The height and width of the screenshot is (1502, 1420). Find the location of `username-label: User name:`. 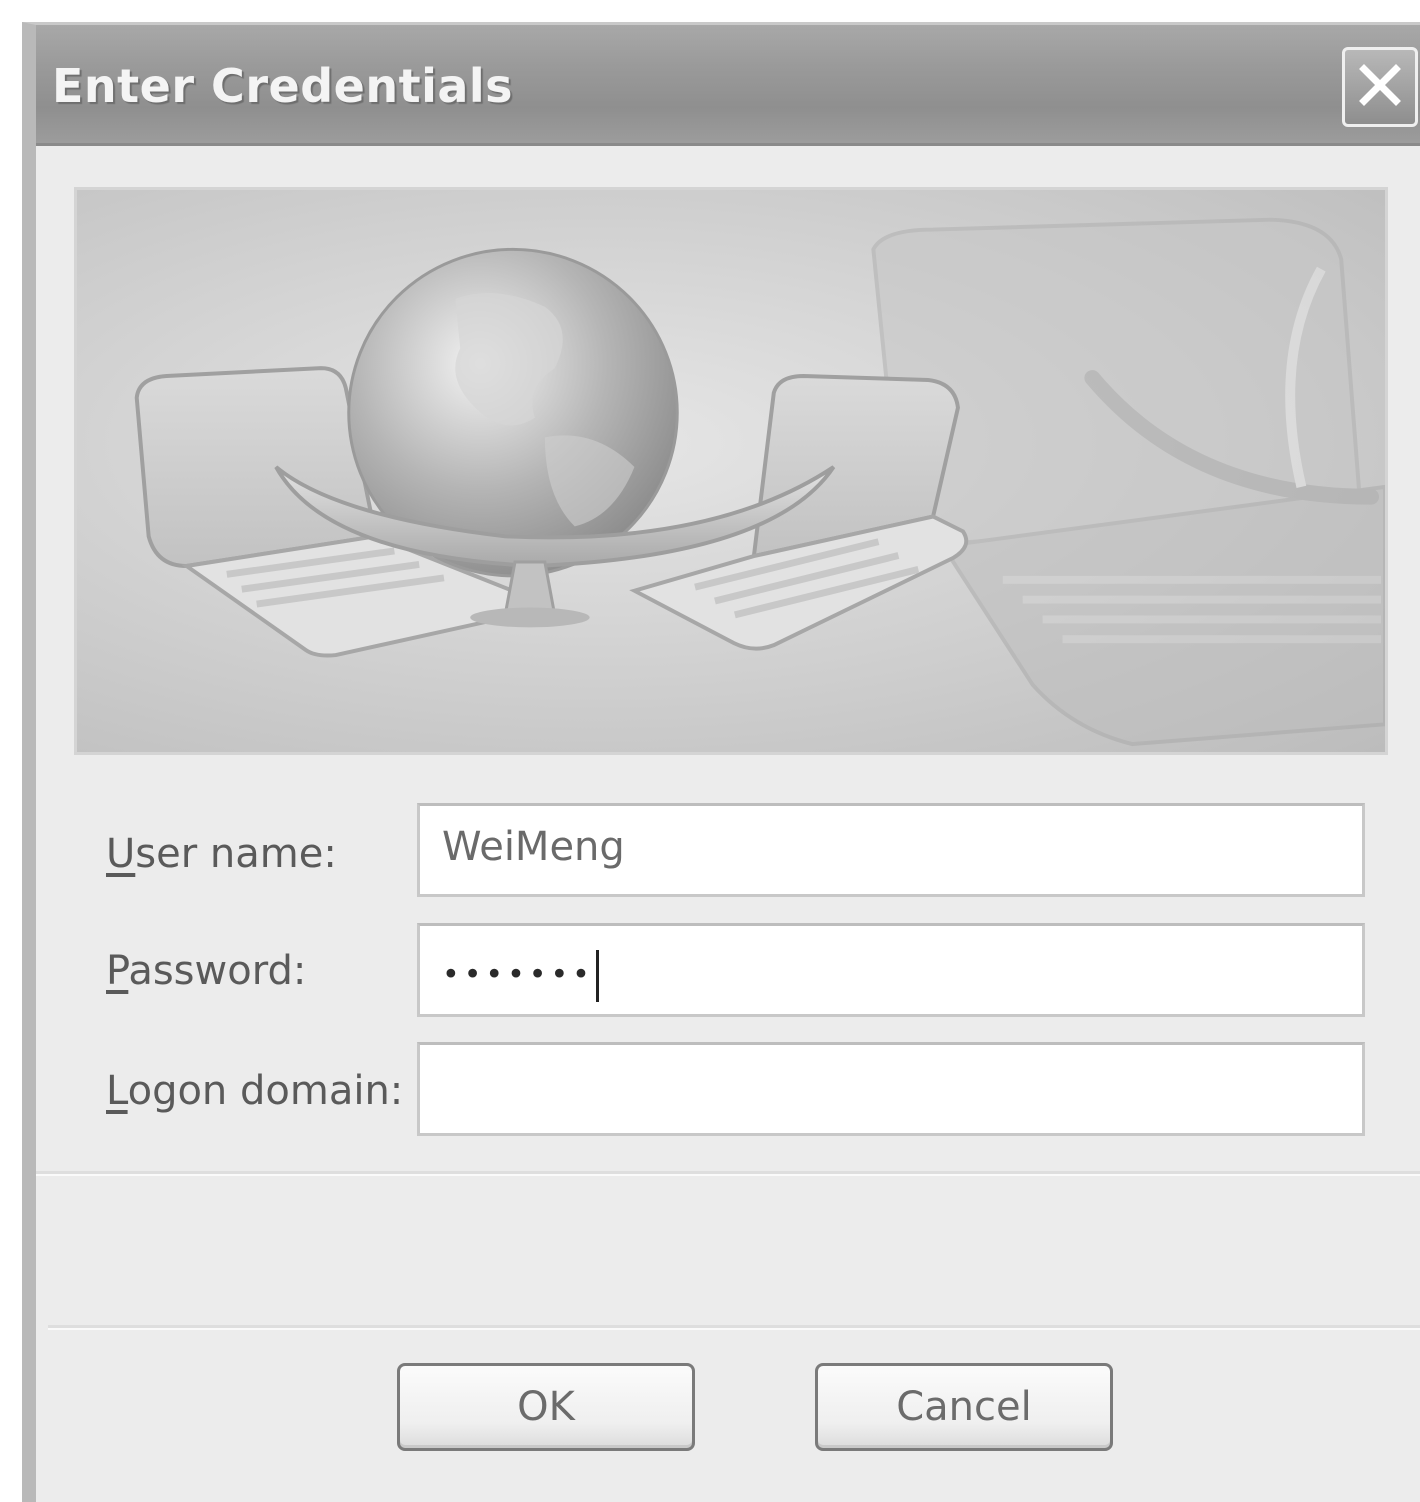

username-label: User name: is located at coordinates (221, 854).